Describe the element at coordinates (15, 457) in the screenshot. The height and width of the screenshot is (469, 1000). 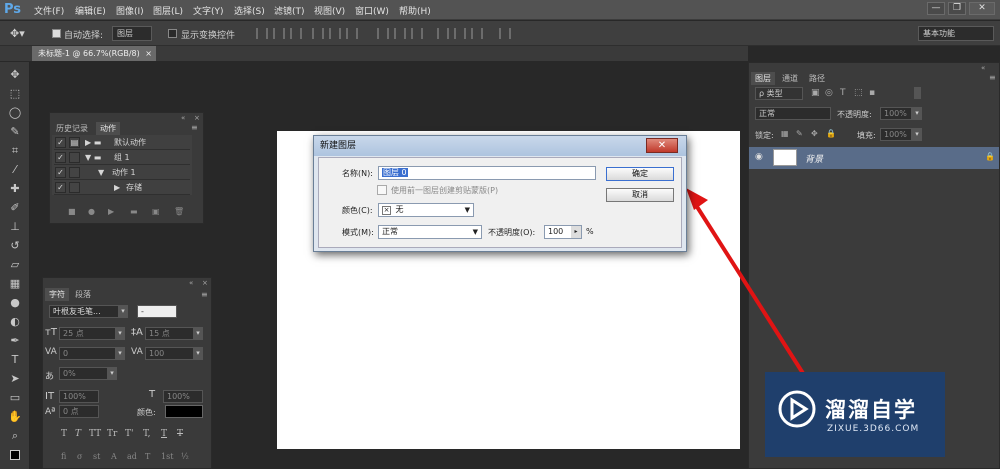
I see `color-swatch-icon` at that location.